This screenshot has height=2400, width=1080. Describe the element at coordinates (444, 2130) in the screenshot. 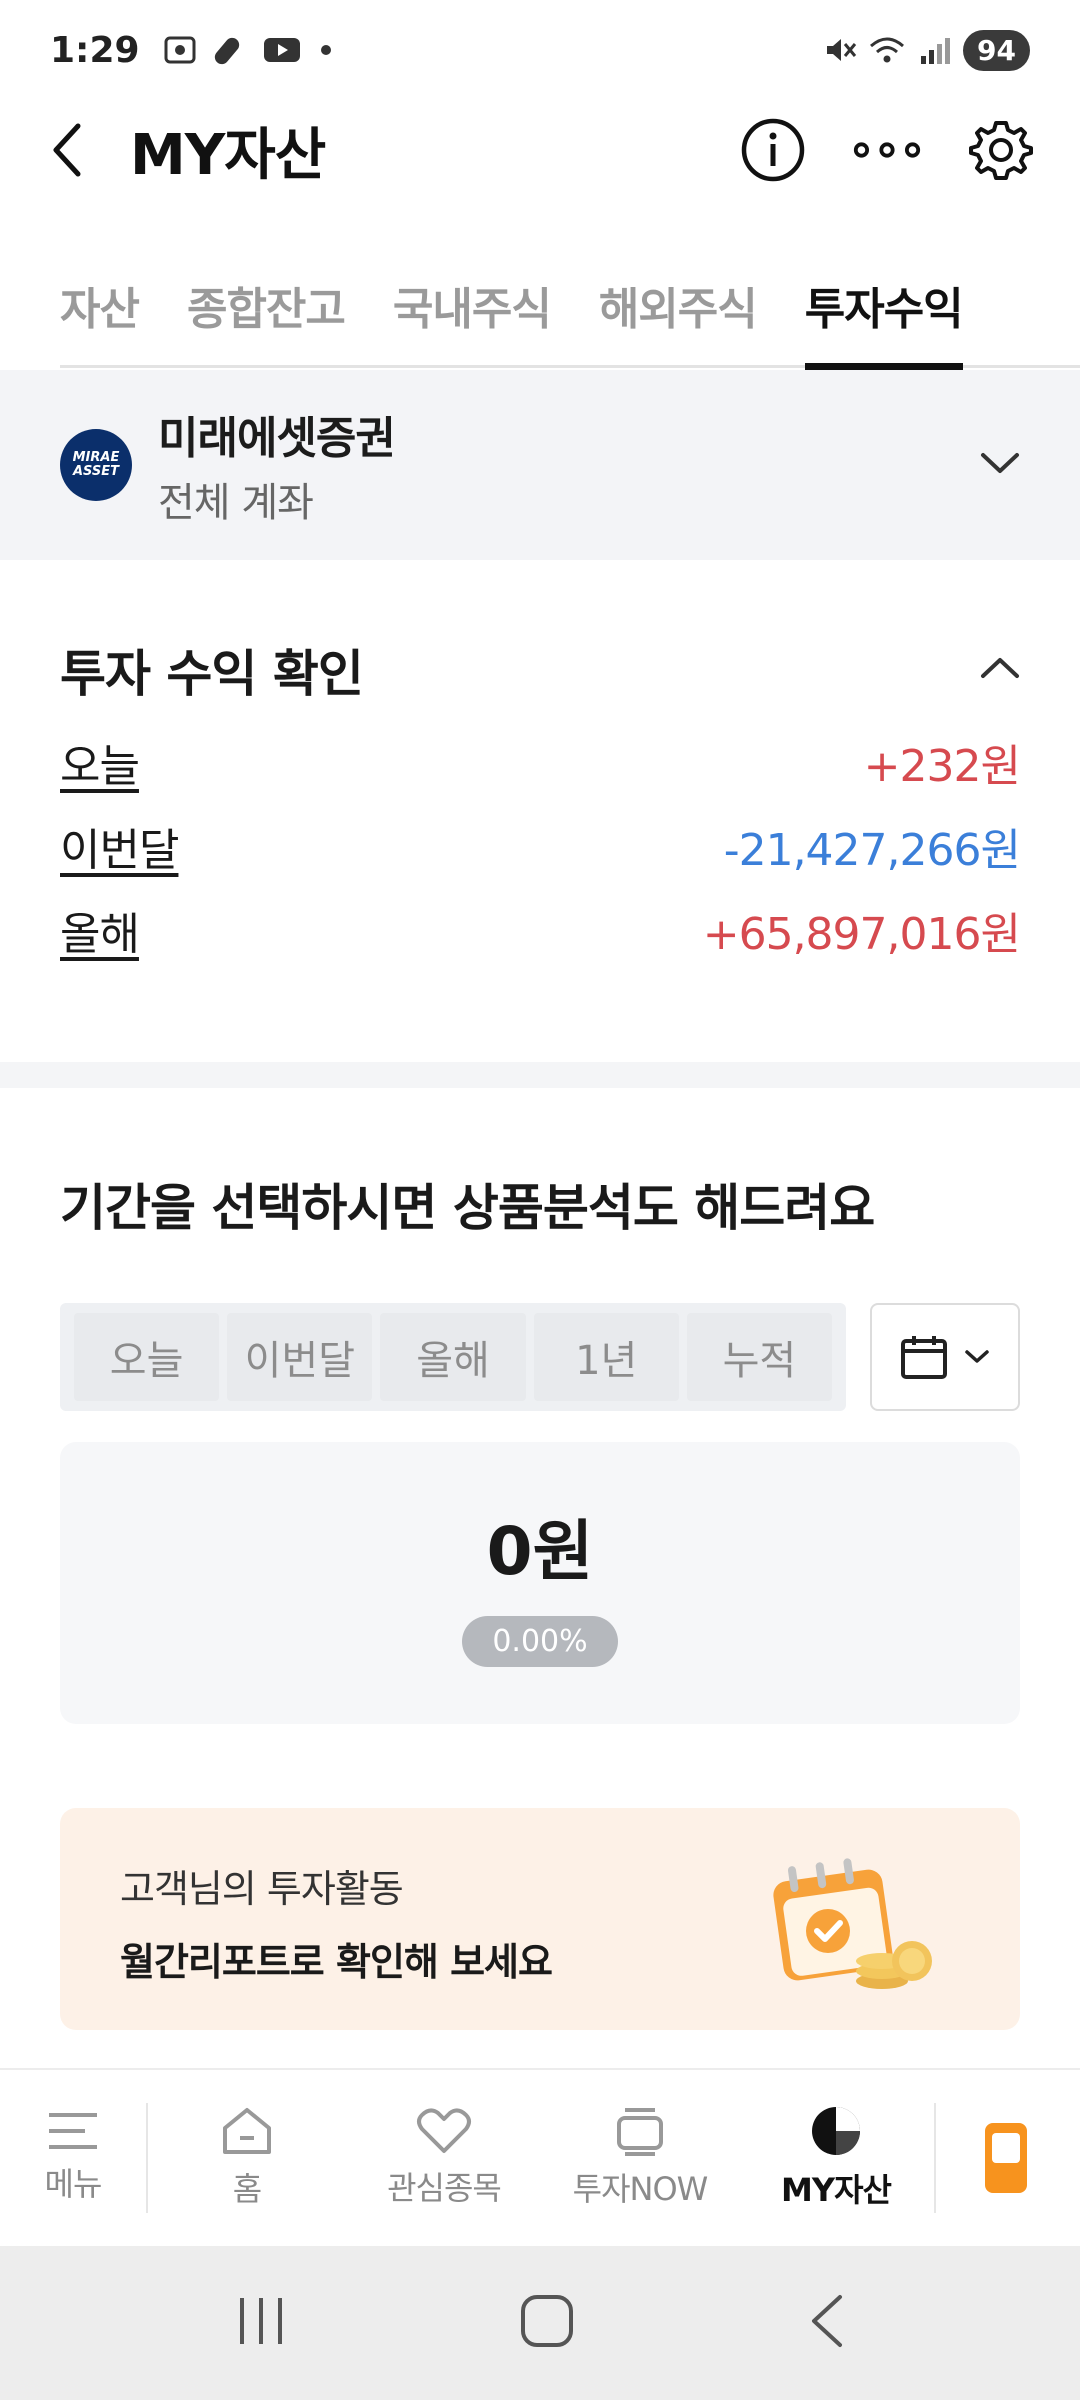

I see `heart-icon` at that location.